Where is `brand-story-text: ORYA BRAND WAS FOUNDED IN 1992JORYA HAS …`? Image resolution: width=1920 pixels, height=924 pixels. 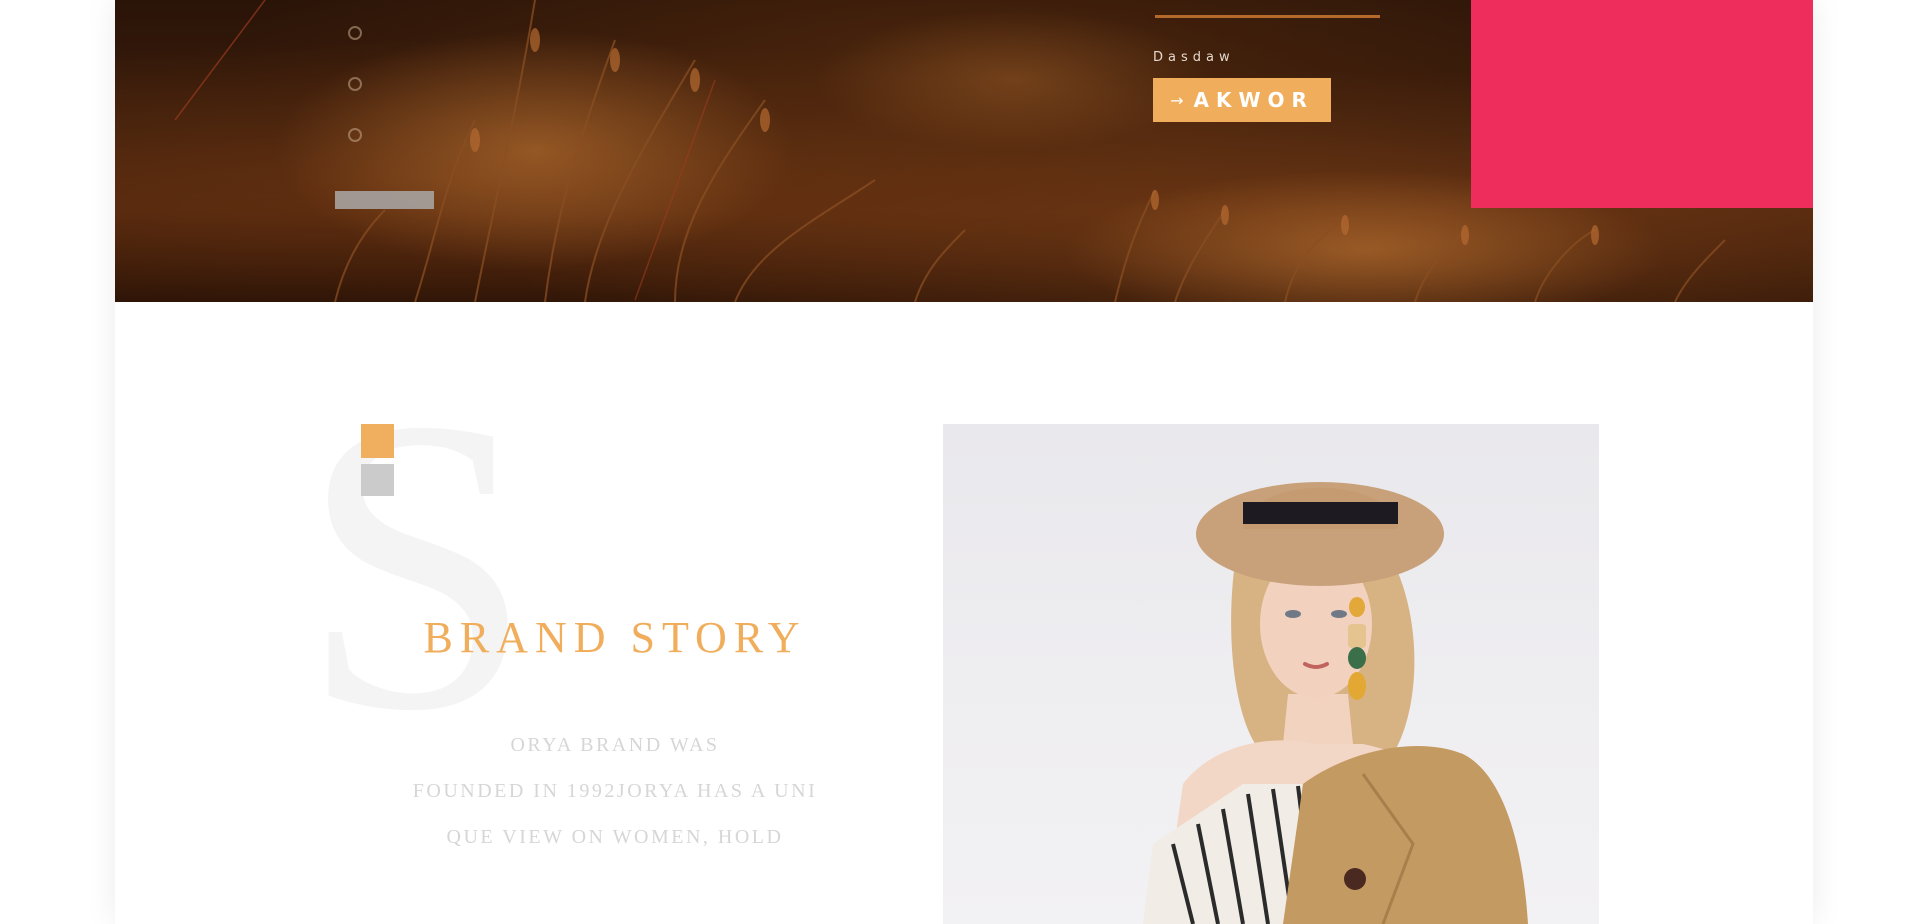
brand-story-text: ORYA BRAND WAS FOUNDED IN 1992JORYA HAS … is located at coordinates (615, 791).